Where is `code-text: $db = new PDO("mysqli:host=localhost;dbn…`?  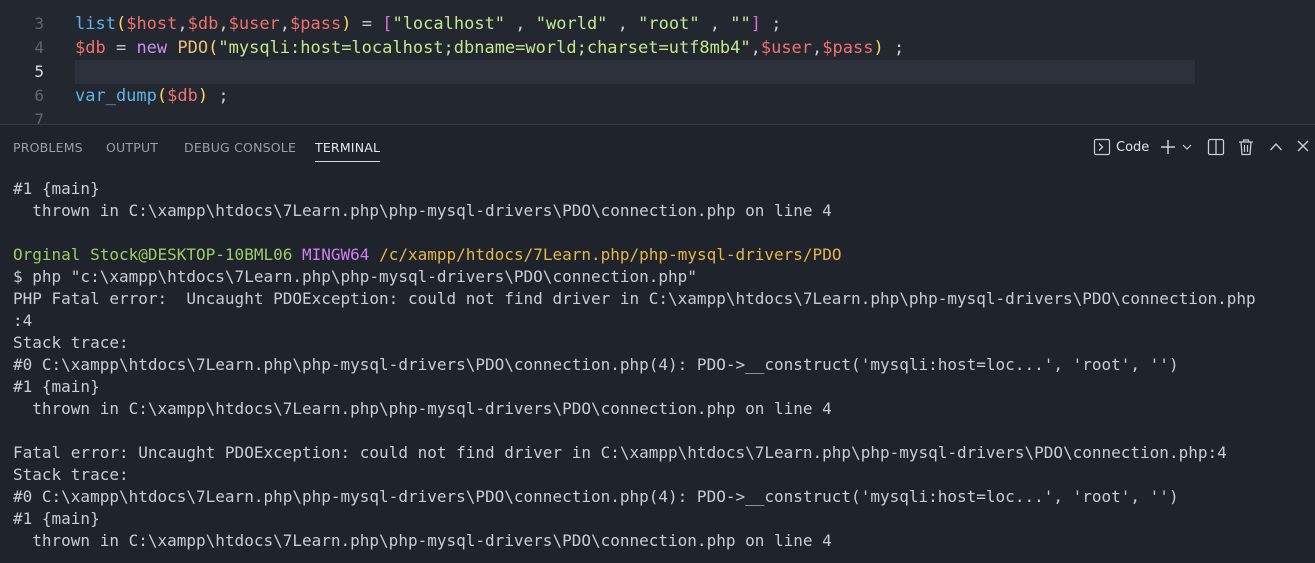 code-text: $db = new PDO("mysqli:host=localhost;dbn… is located at coordinates (489, 48).